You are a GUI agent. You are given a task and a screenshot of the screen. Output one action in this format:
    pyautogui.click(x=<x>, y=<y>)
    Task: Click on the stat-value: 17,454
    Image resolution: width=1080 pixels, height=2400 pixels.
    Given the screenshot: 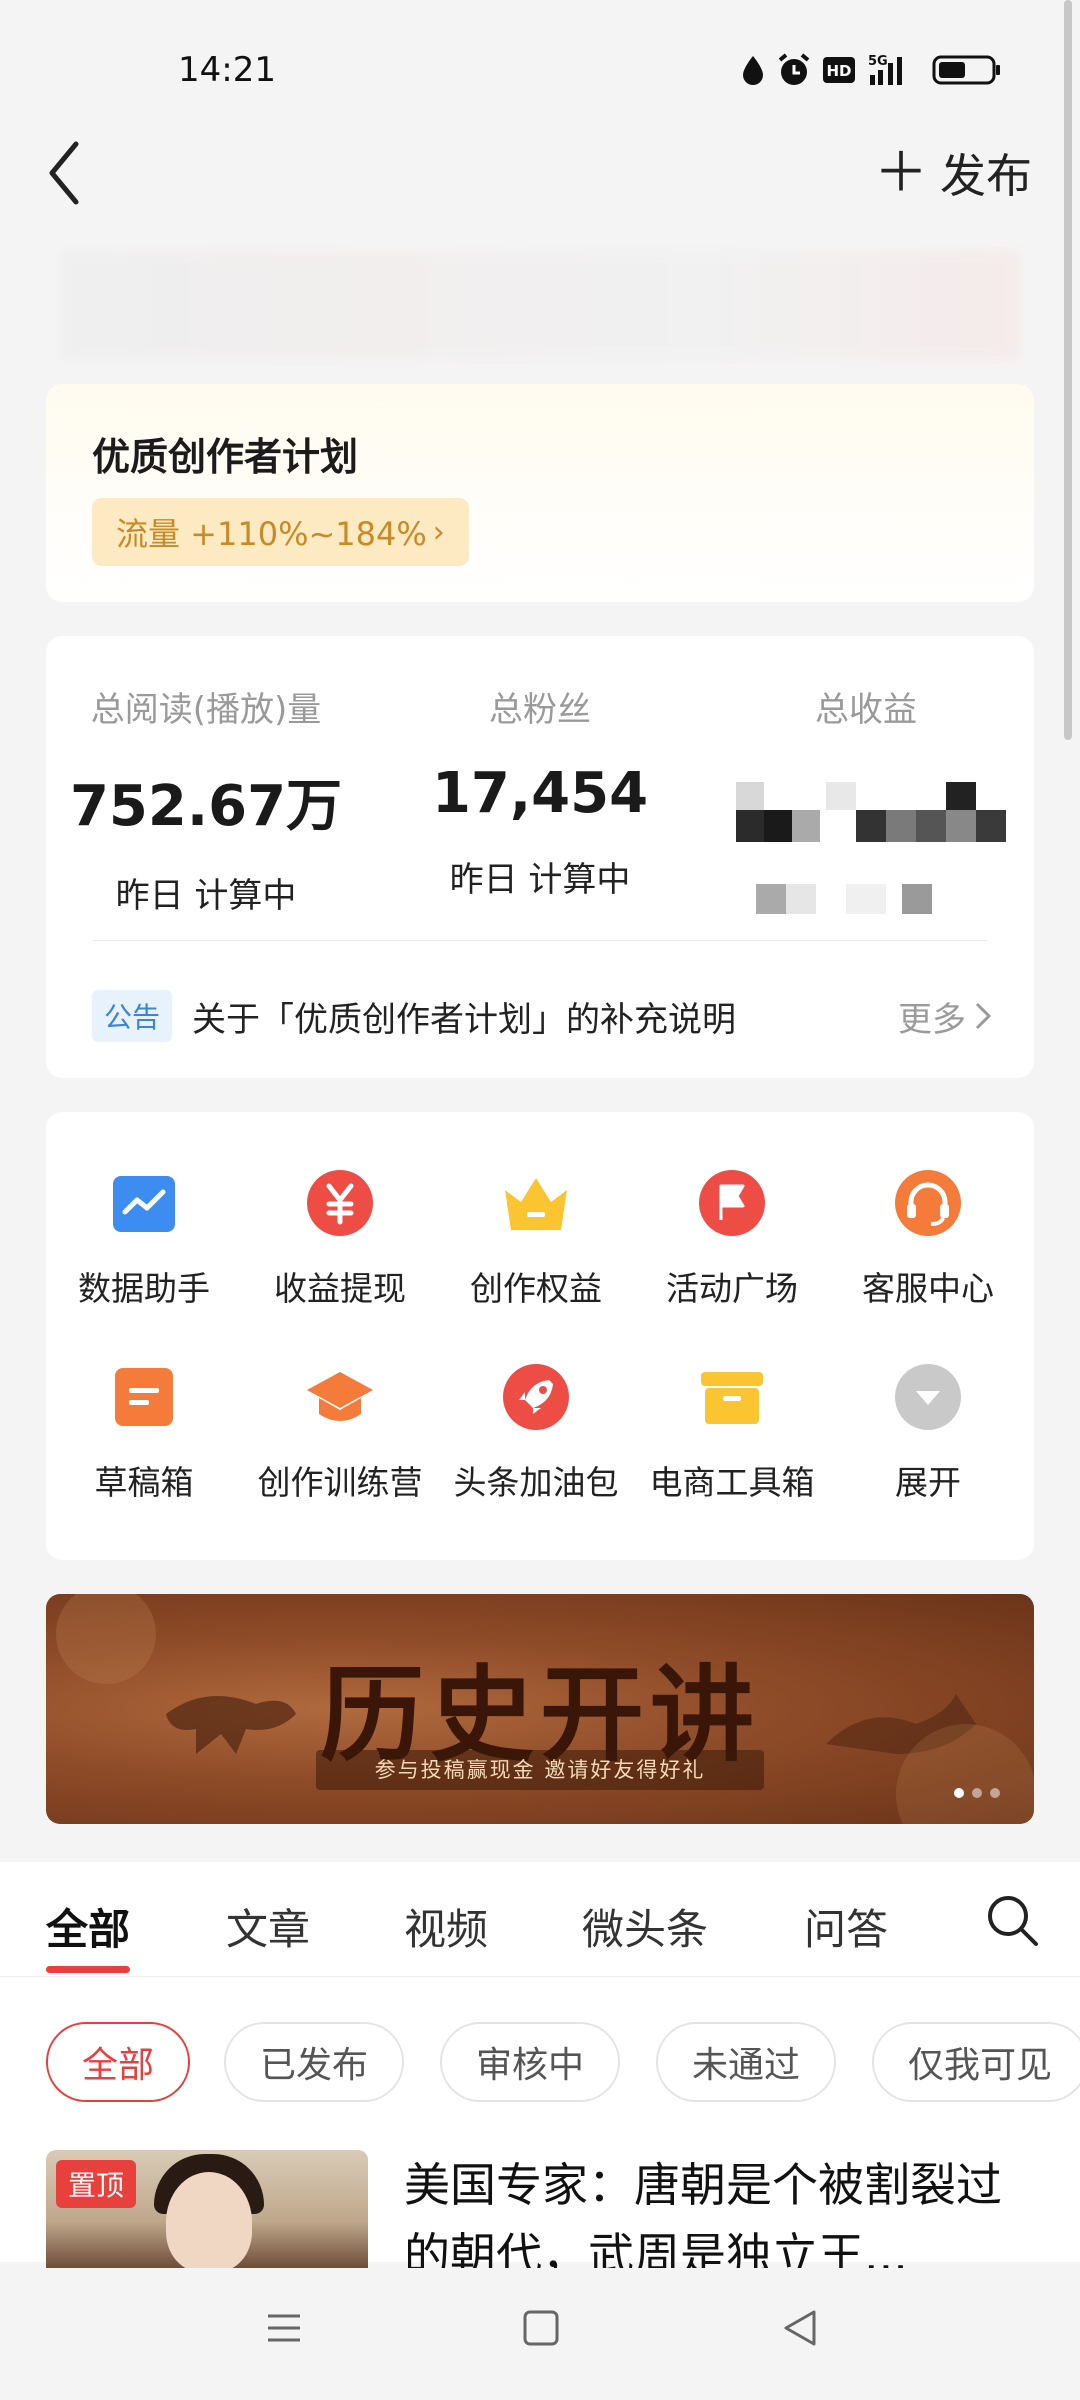 What is the action you would take?
    pyautogui.click(x=540, y=793)
    